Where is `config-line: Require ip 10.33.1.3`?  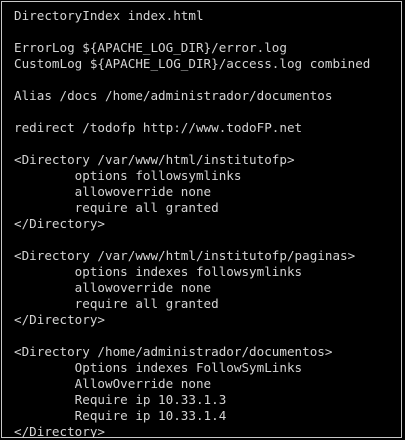 config-line: Require ip 10.33.1.3 is located at coordinates (120, 399).